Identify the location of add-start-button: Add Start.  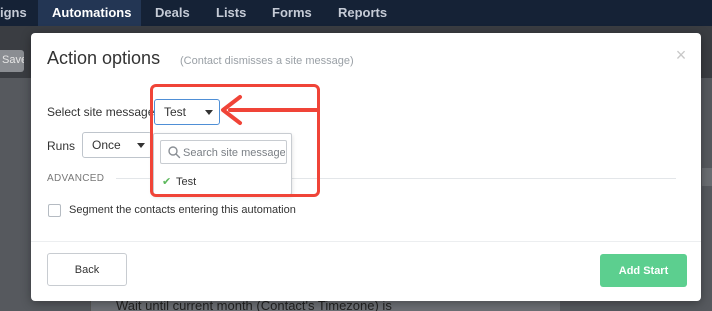
(643, 270).